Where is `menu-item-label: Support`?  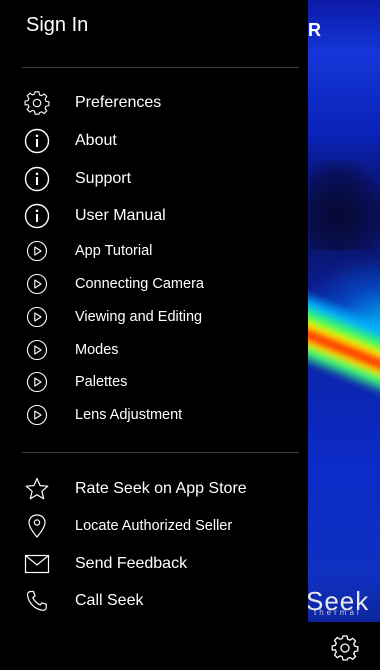
menu-item-label: Support is located at coordinates (103, 178).